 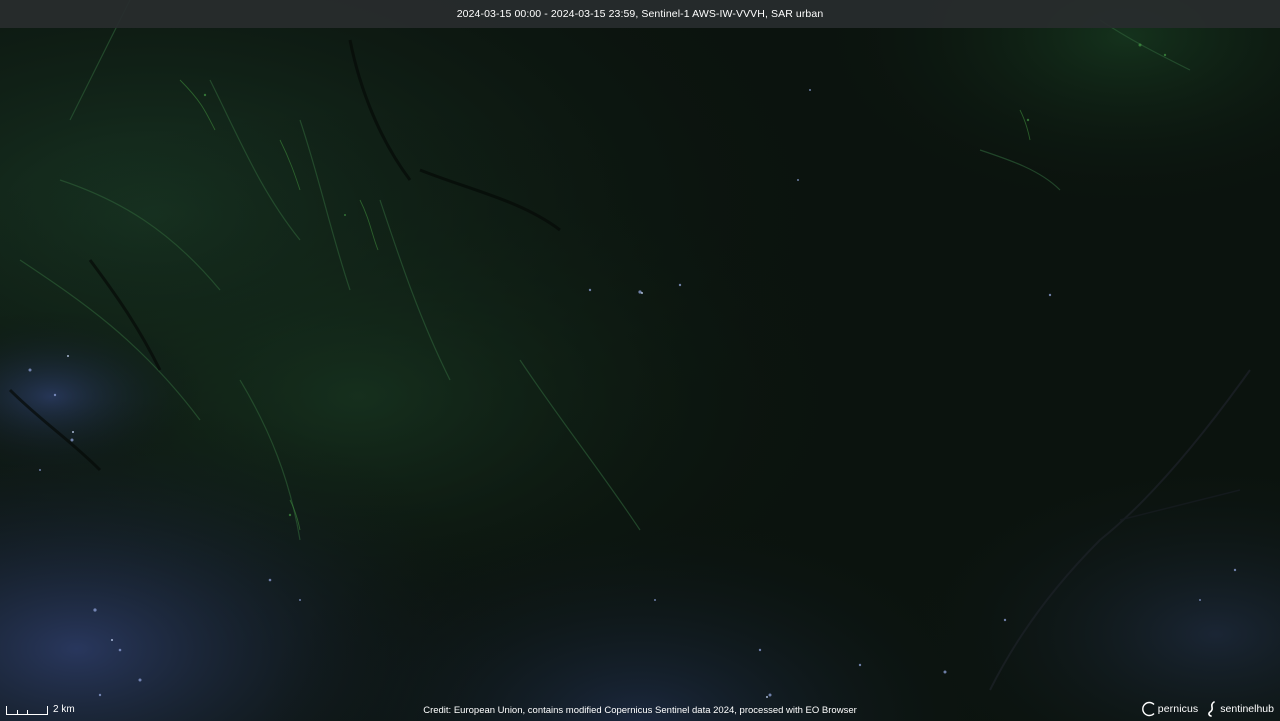 I want to click on sentinelhub-logo: sentinelhub, so click(x=1240, y=709).